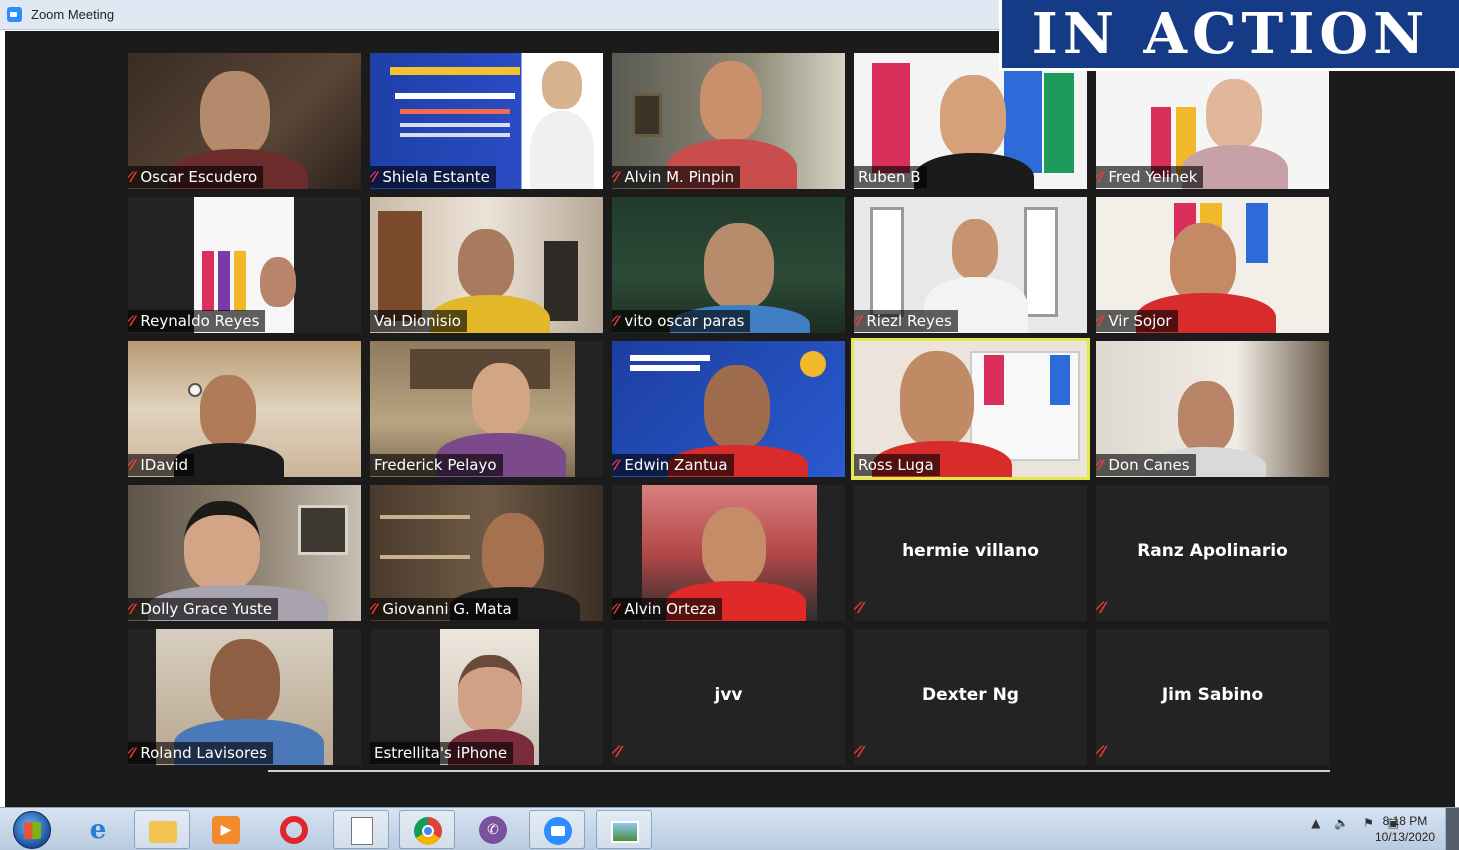  I want to click on media-player-button: ▶, so click(226, 829).